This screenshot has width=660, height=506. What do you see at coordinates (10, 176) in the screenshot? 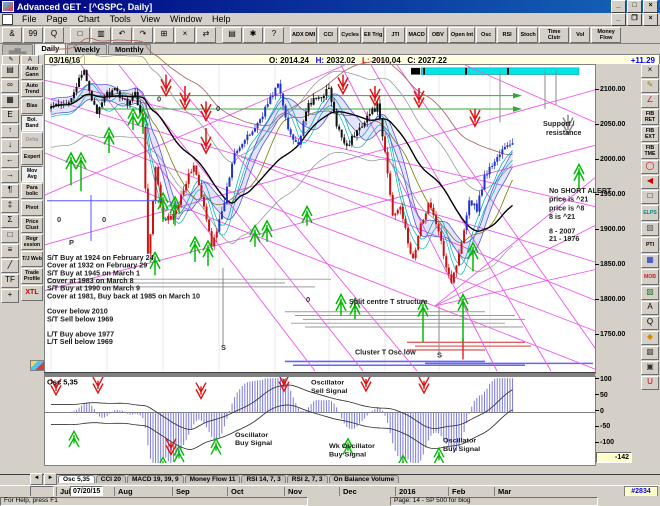
I see `arrow-right-icon: →` at bounding box center [10, 176].